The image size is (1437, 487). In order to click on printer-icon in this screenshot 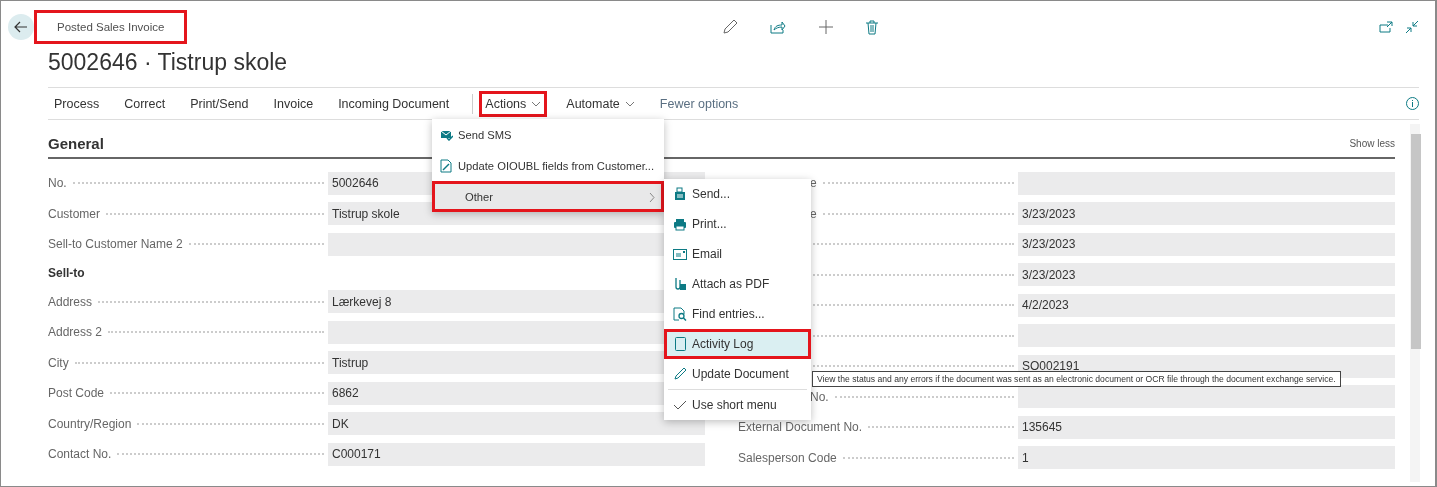, I will do `click(680, 224)`.